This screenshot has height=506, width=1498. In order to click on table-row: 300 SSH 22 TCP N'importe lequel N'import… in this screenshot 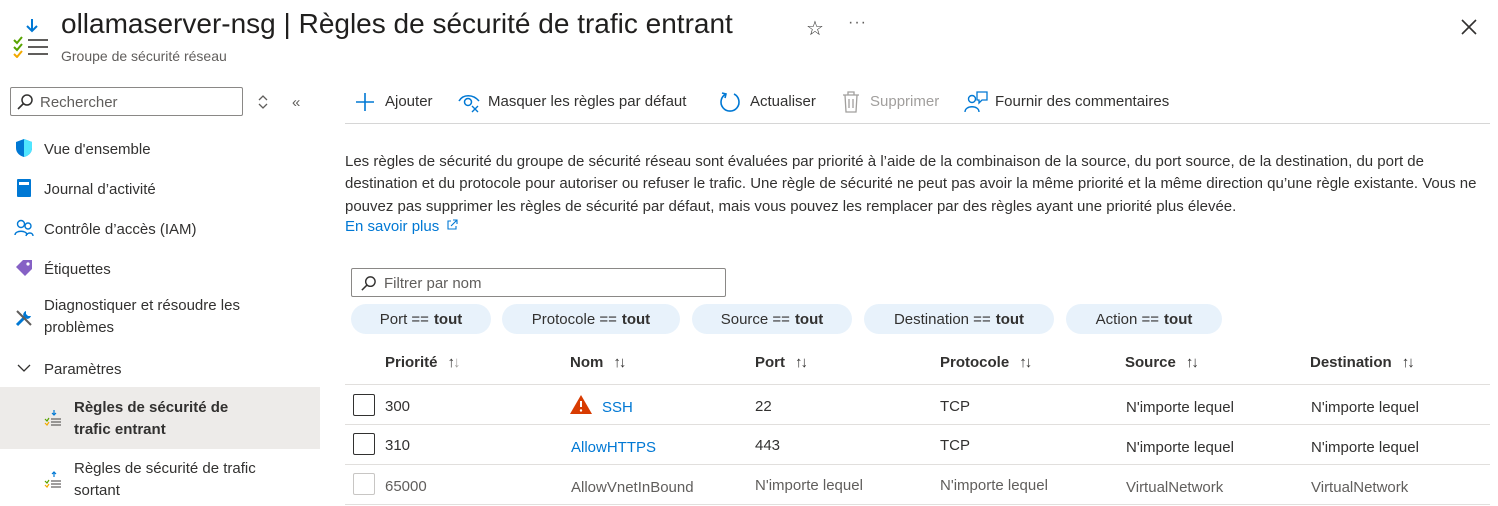, I will do `click(917, 404)`.